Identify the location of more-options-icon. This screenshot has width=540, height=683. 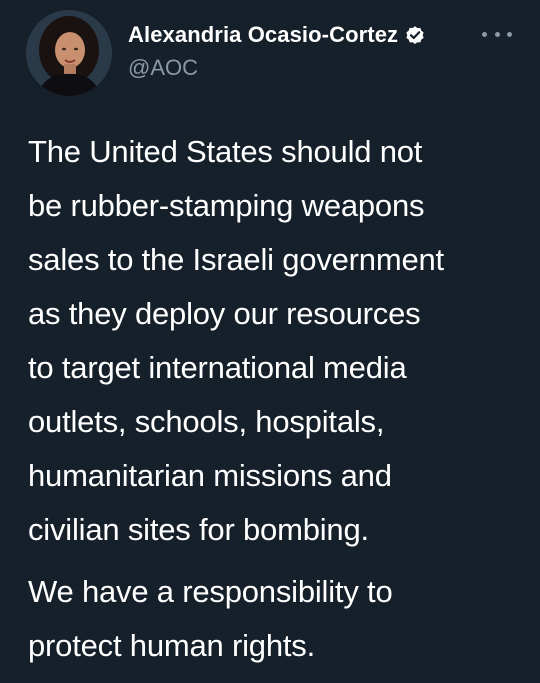
(497, 34).